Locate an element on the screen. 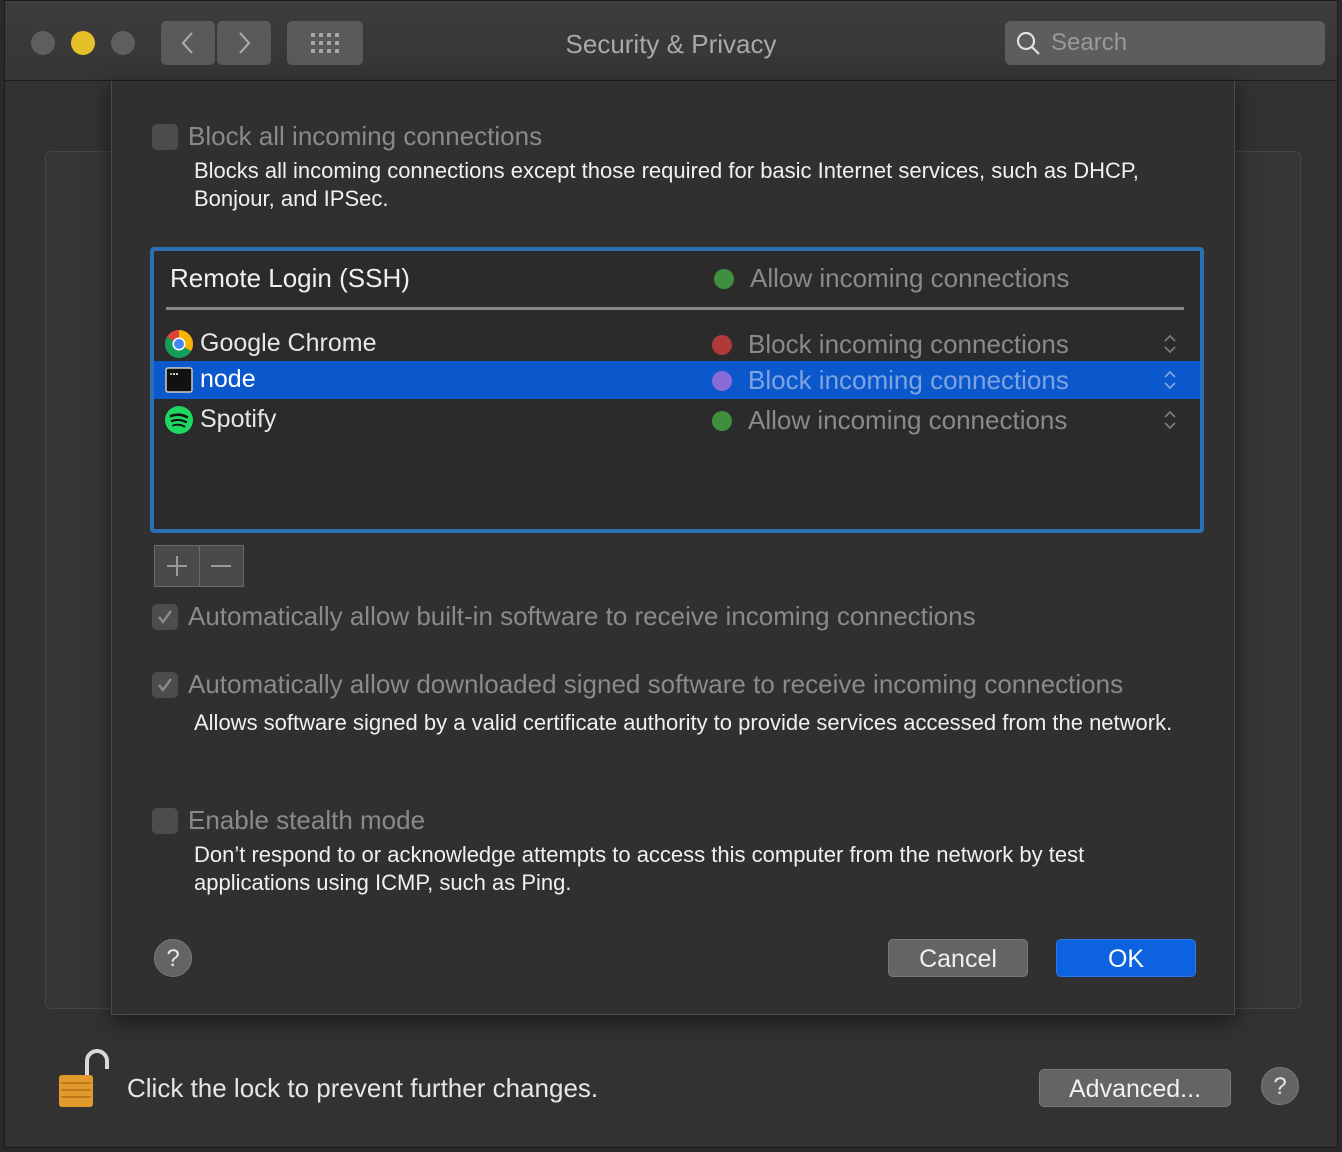 This screenshot has height=1152, width=1342. block-all-label: Block all incoming connections is located at coordinates (365, 136).